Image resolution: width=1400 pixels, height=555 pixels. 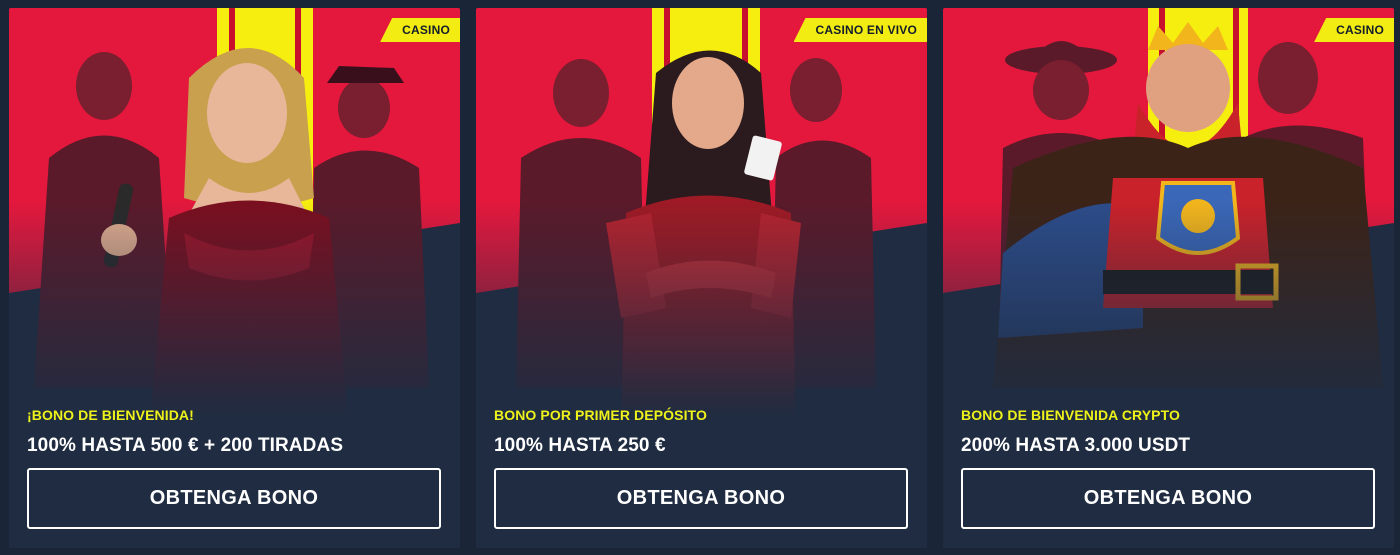 I want to click on bonus-headline: 100% HASTA 500 € + 200 TIRADAS, so click(x=185, y=445).